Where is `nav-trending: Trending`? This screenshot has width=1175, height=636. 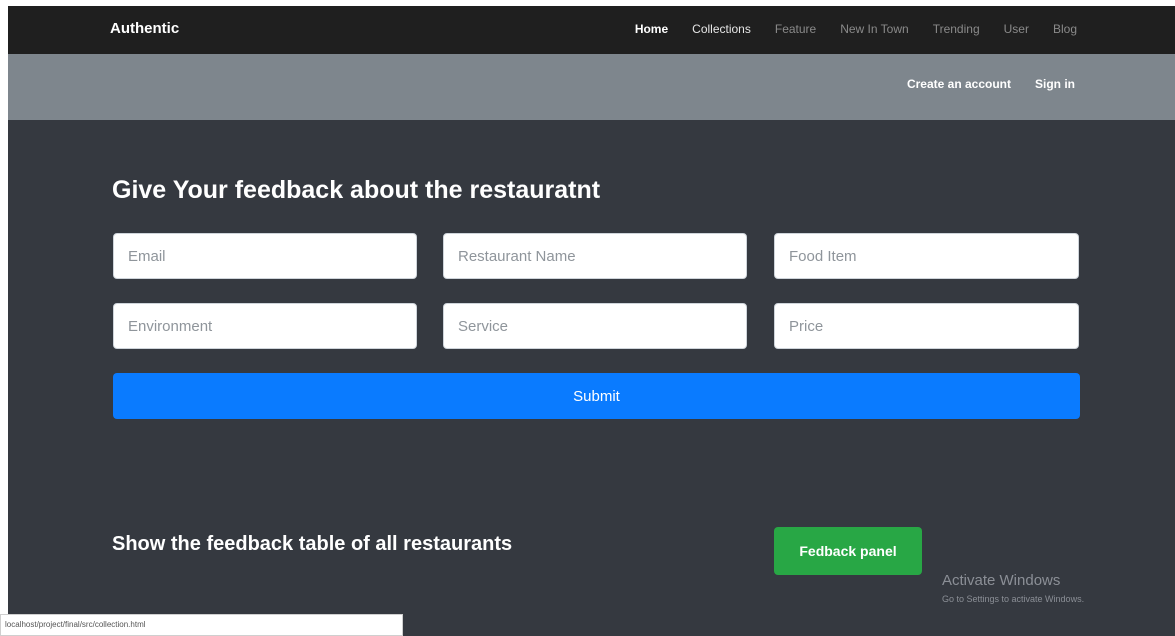 nav-trending: Trending is located at coordinates (956, 29).